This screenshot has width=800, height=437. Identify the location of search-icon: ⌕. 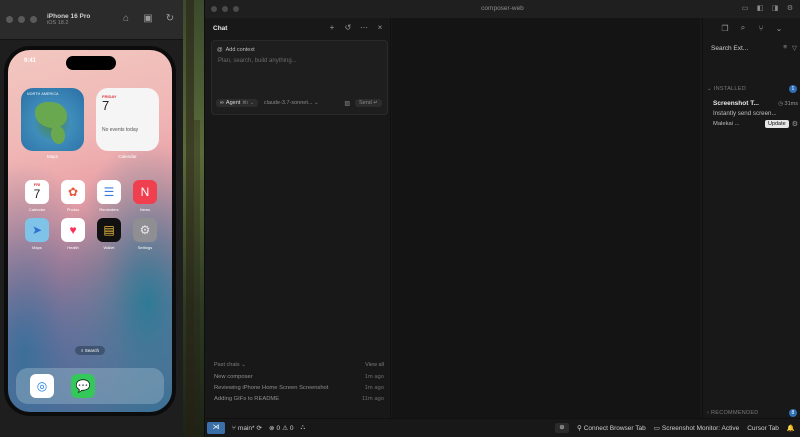
(743, 28).